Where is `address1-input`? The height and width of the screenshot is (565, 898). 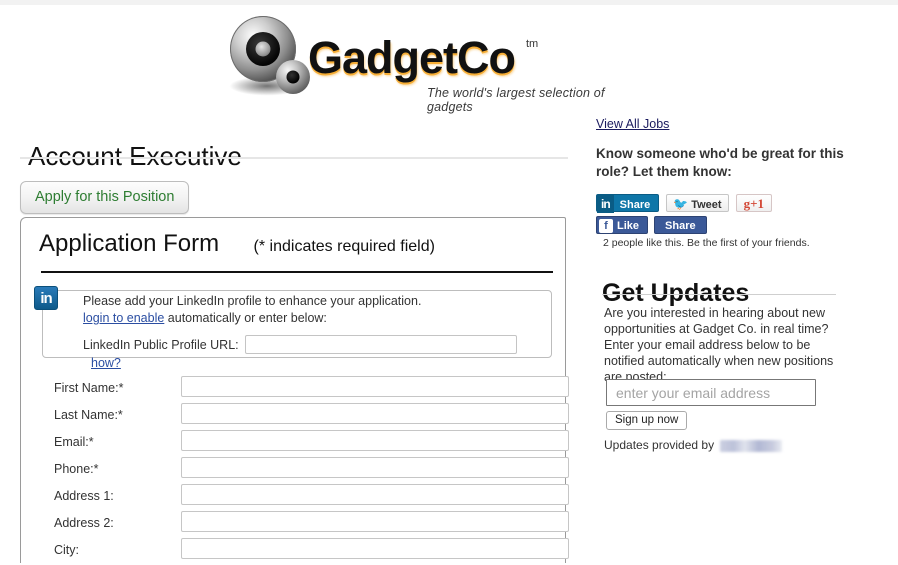
address1-input is located at coordinates (375, 494).